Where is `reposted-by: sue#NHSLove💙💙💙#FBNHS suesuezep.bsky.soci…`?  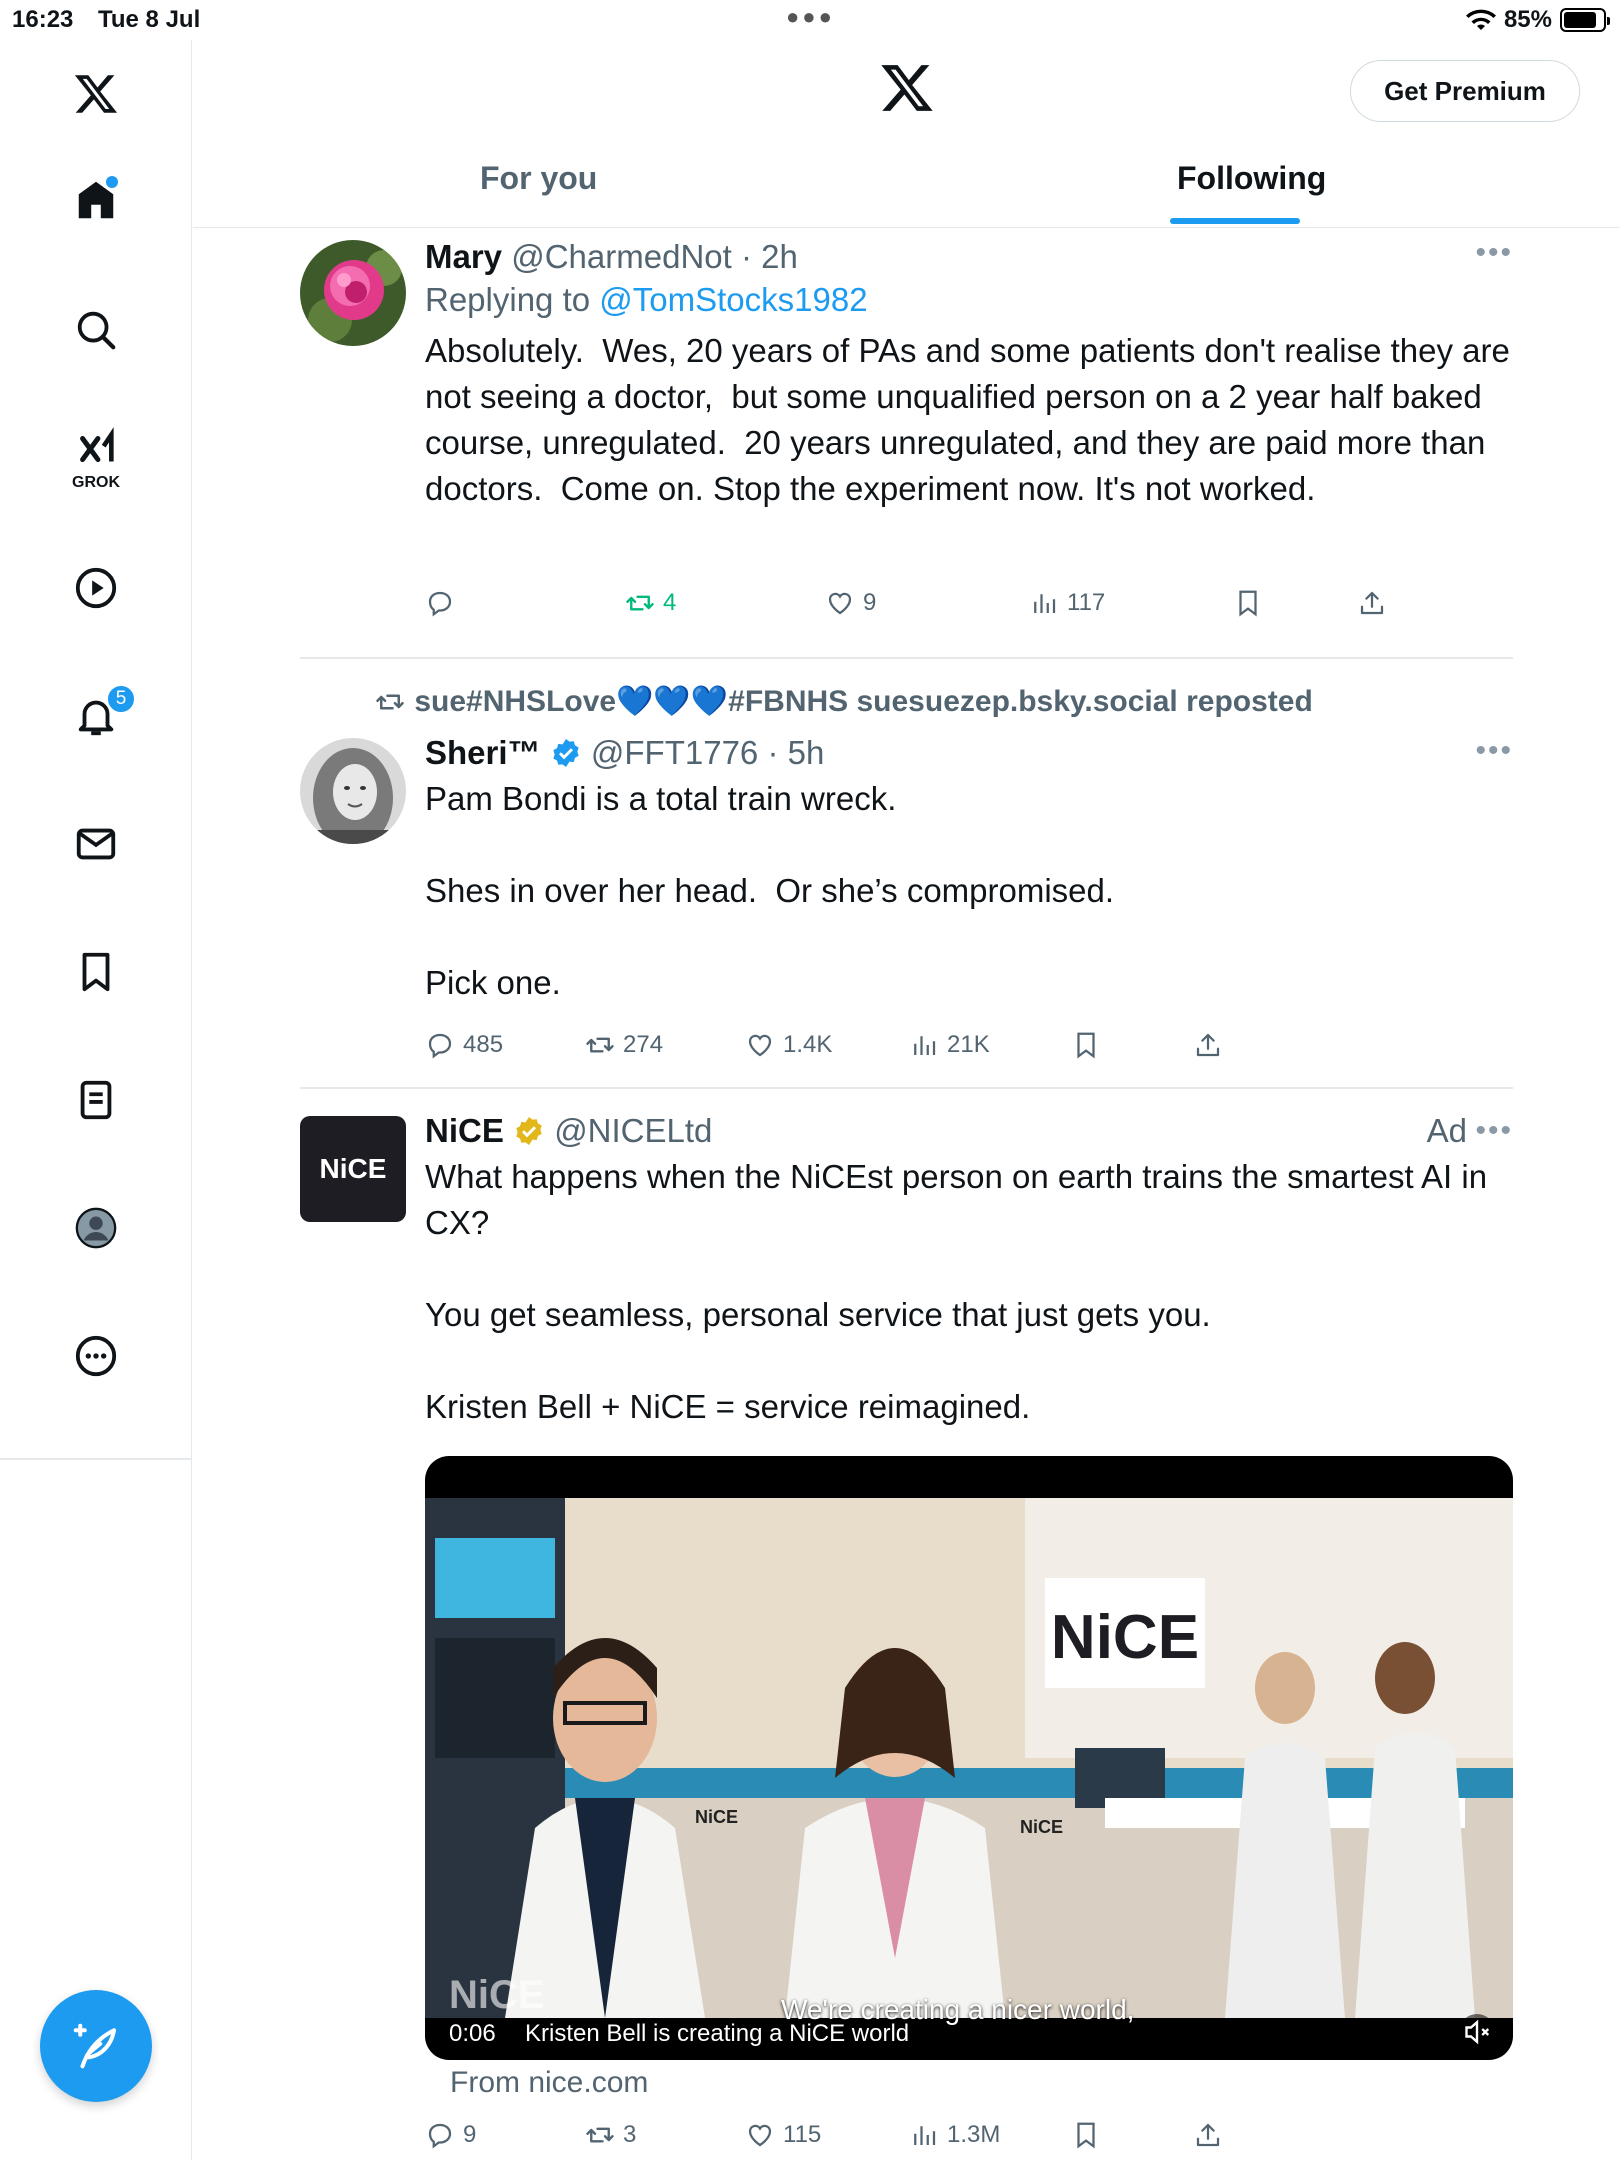 reposted-by: sue#NHSLove💙💙💙#FBNHS suesuezep.bsky.soci… is located at coordinates (863, 701).